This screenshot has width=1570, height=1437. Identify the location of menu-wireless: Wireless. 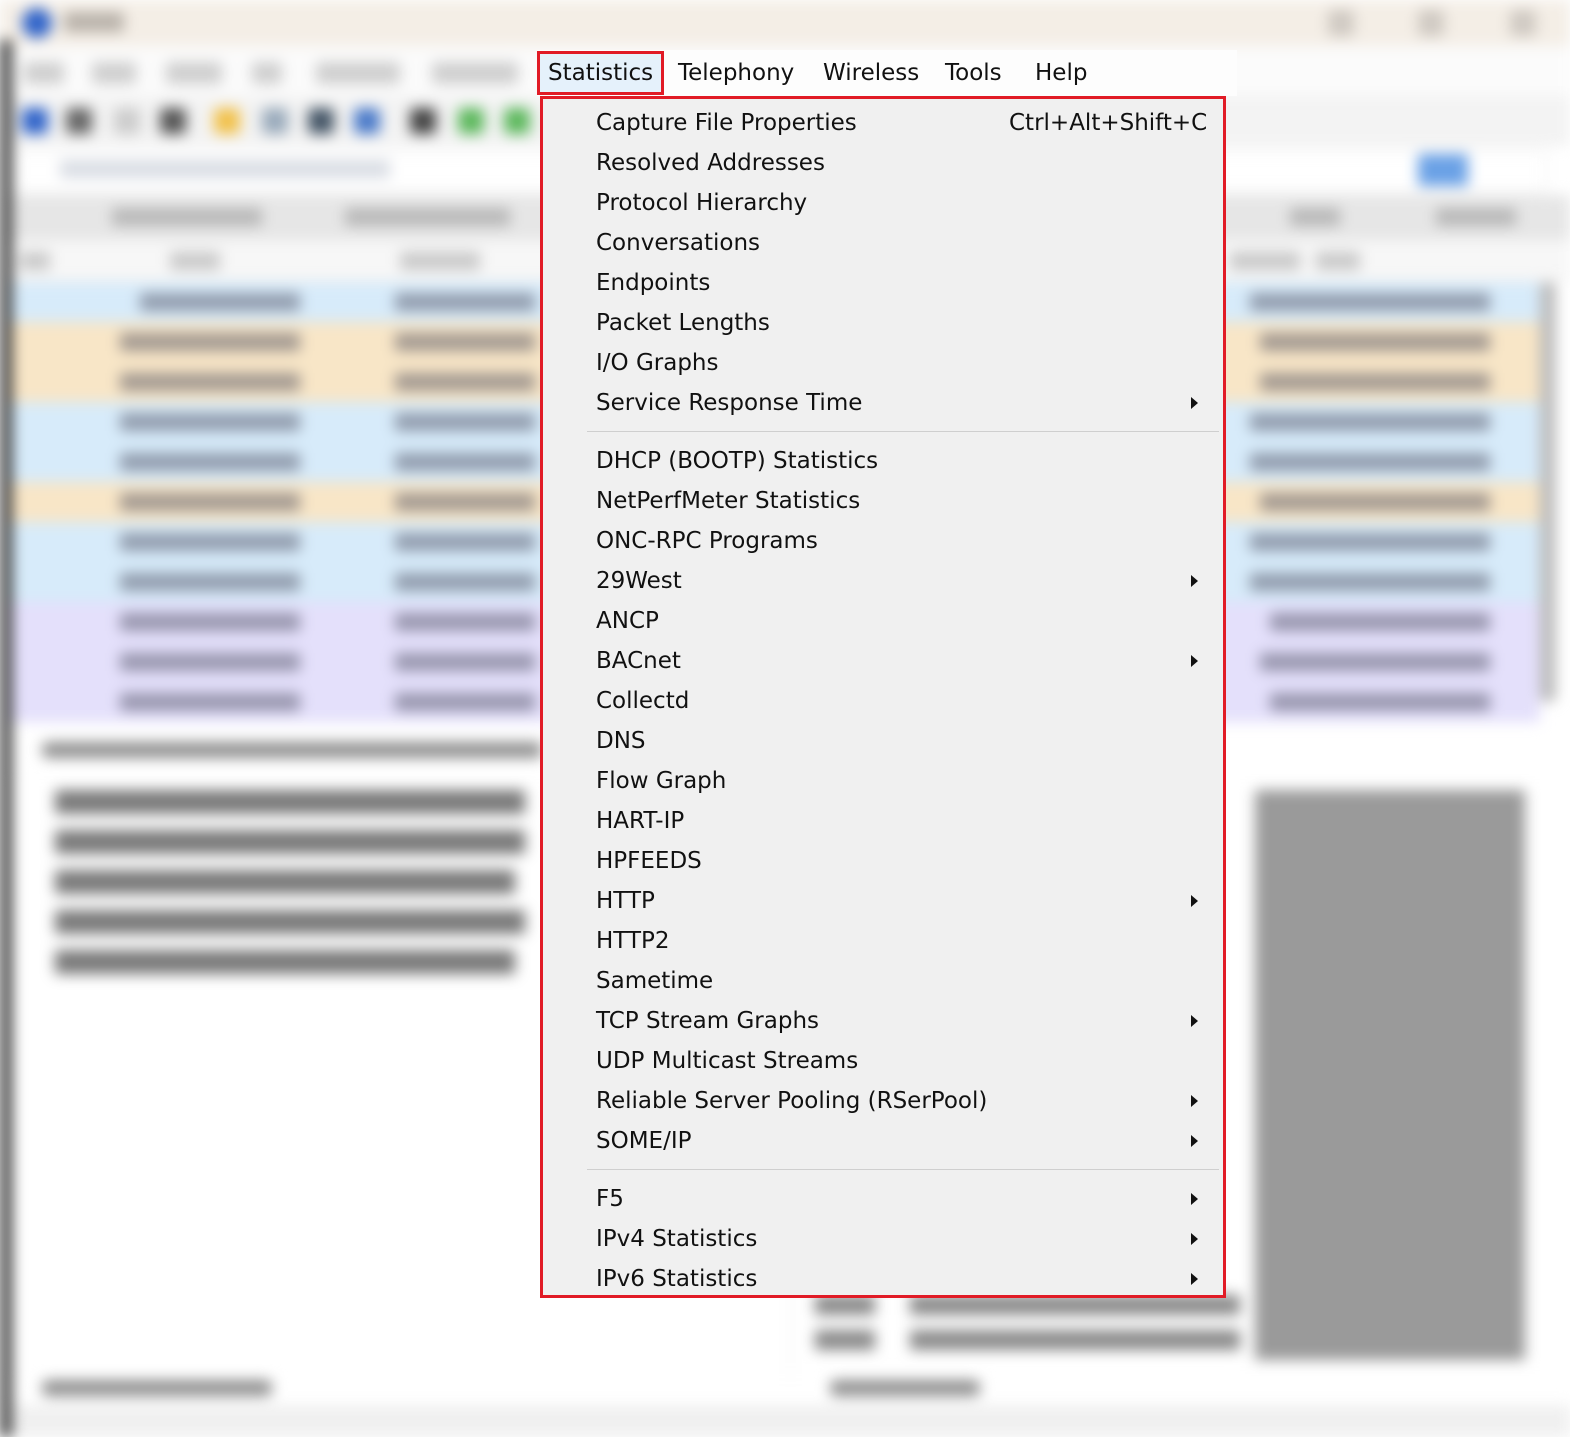
(871, 73).